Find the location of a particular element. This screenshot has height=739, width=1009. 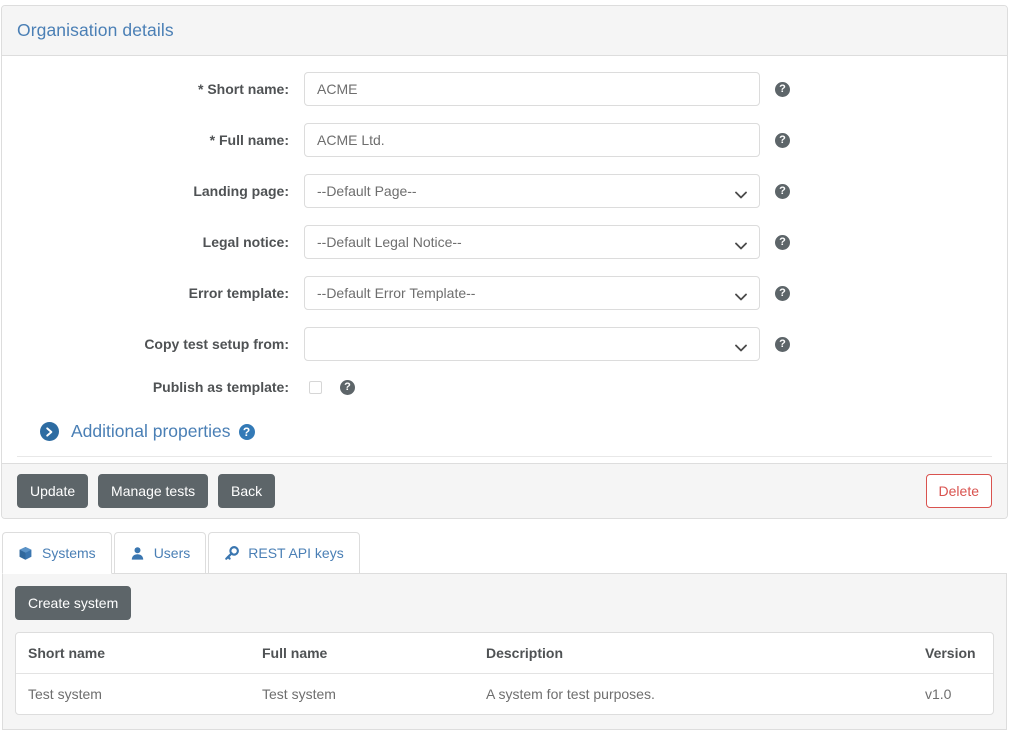

table-header-row: Short name Full name Description Version is located at coordinates (504, 653).